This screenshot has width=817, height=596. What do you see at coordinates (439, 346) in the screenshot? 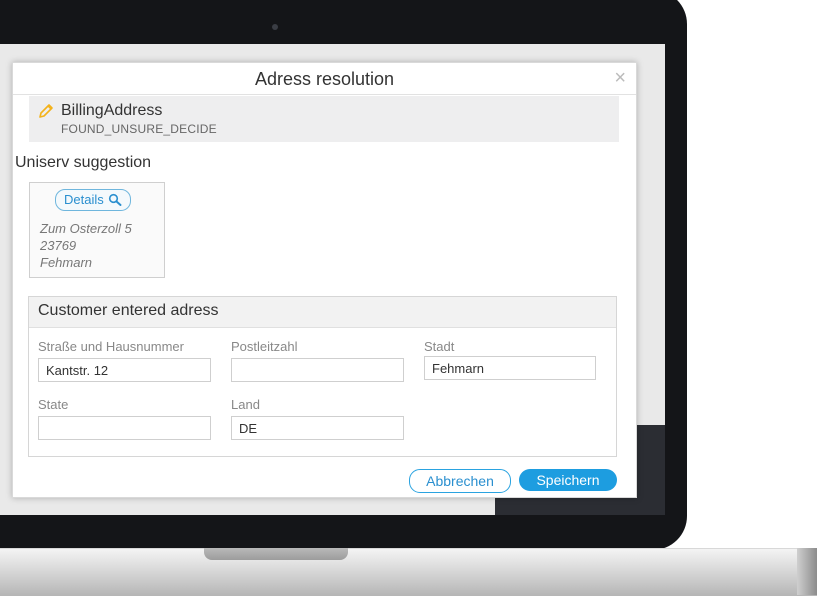
I see `city-label: Stadt` at bounding box center [439, 346].